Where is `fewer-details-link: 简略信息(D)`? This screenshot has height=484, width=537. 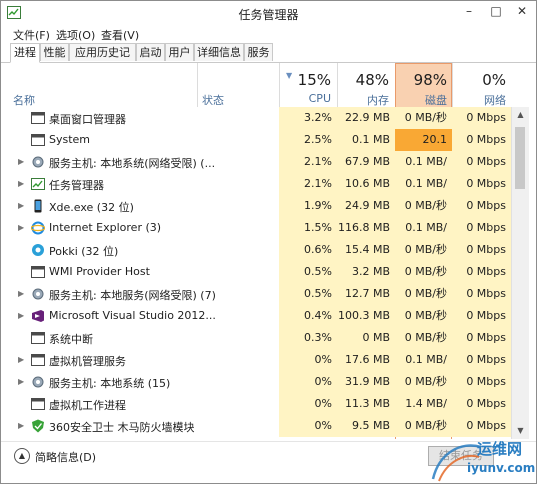 fewer-details-link: 简略信息(D) is located at coordinates (65, 457).